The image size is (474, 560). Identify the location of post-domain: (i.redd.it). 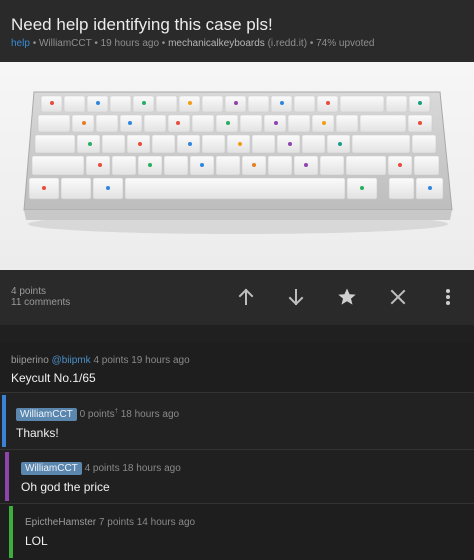
(287, 43).